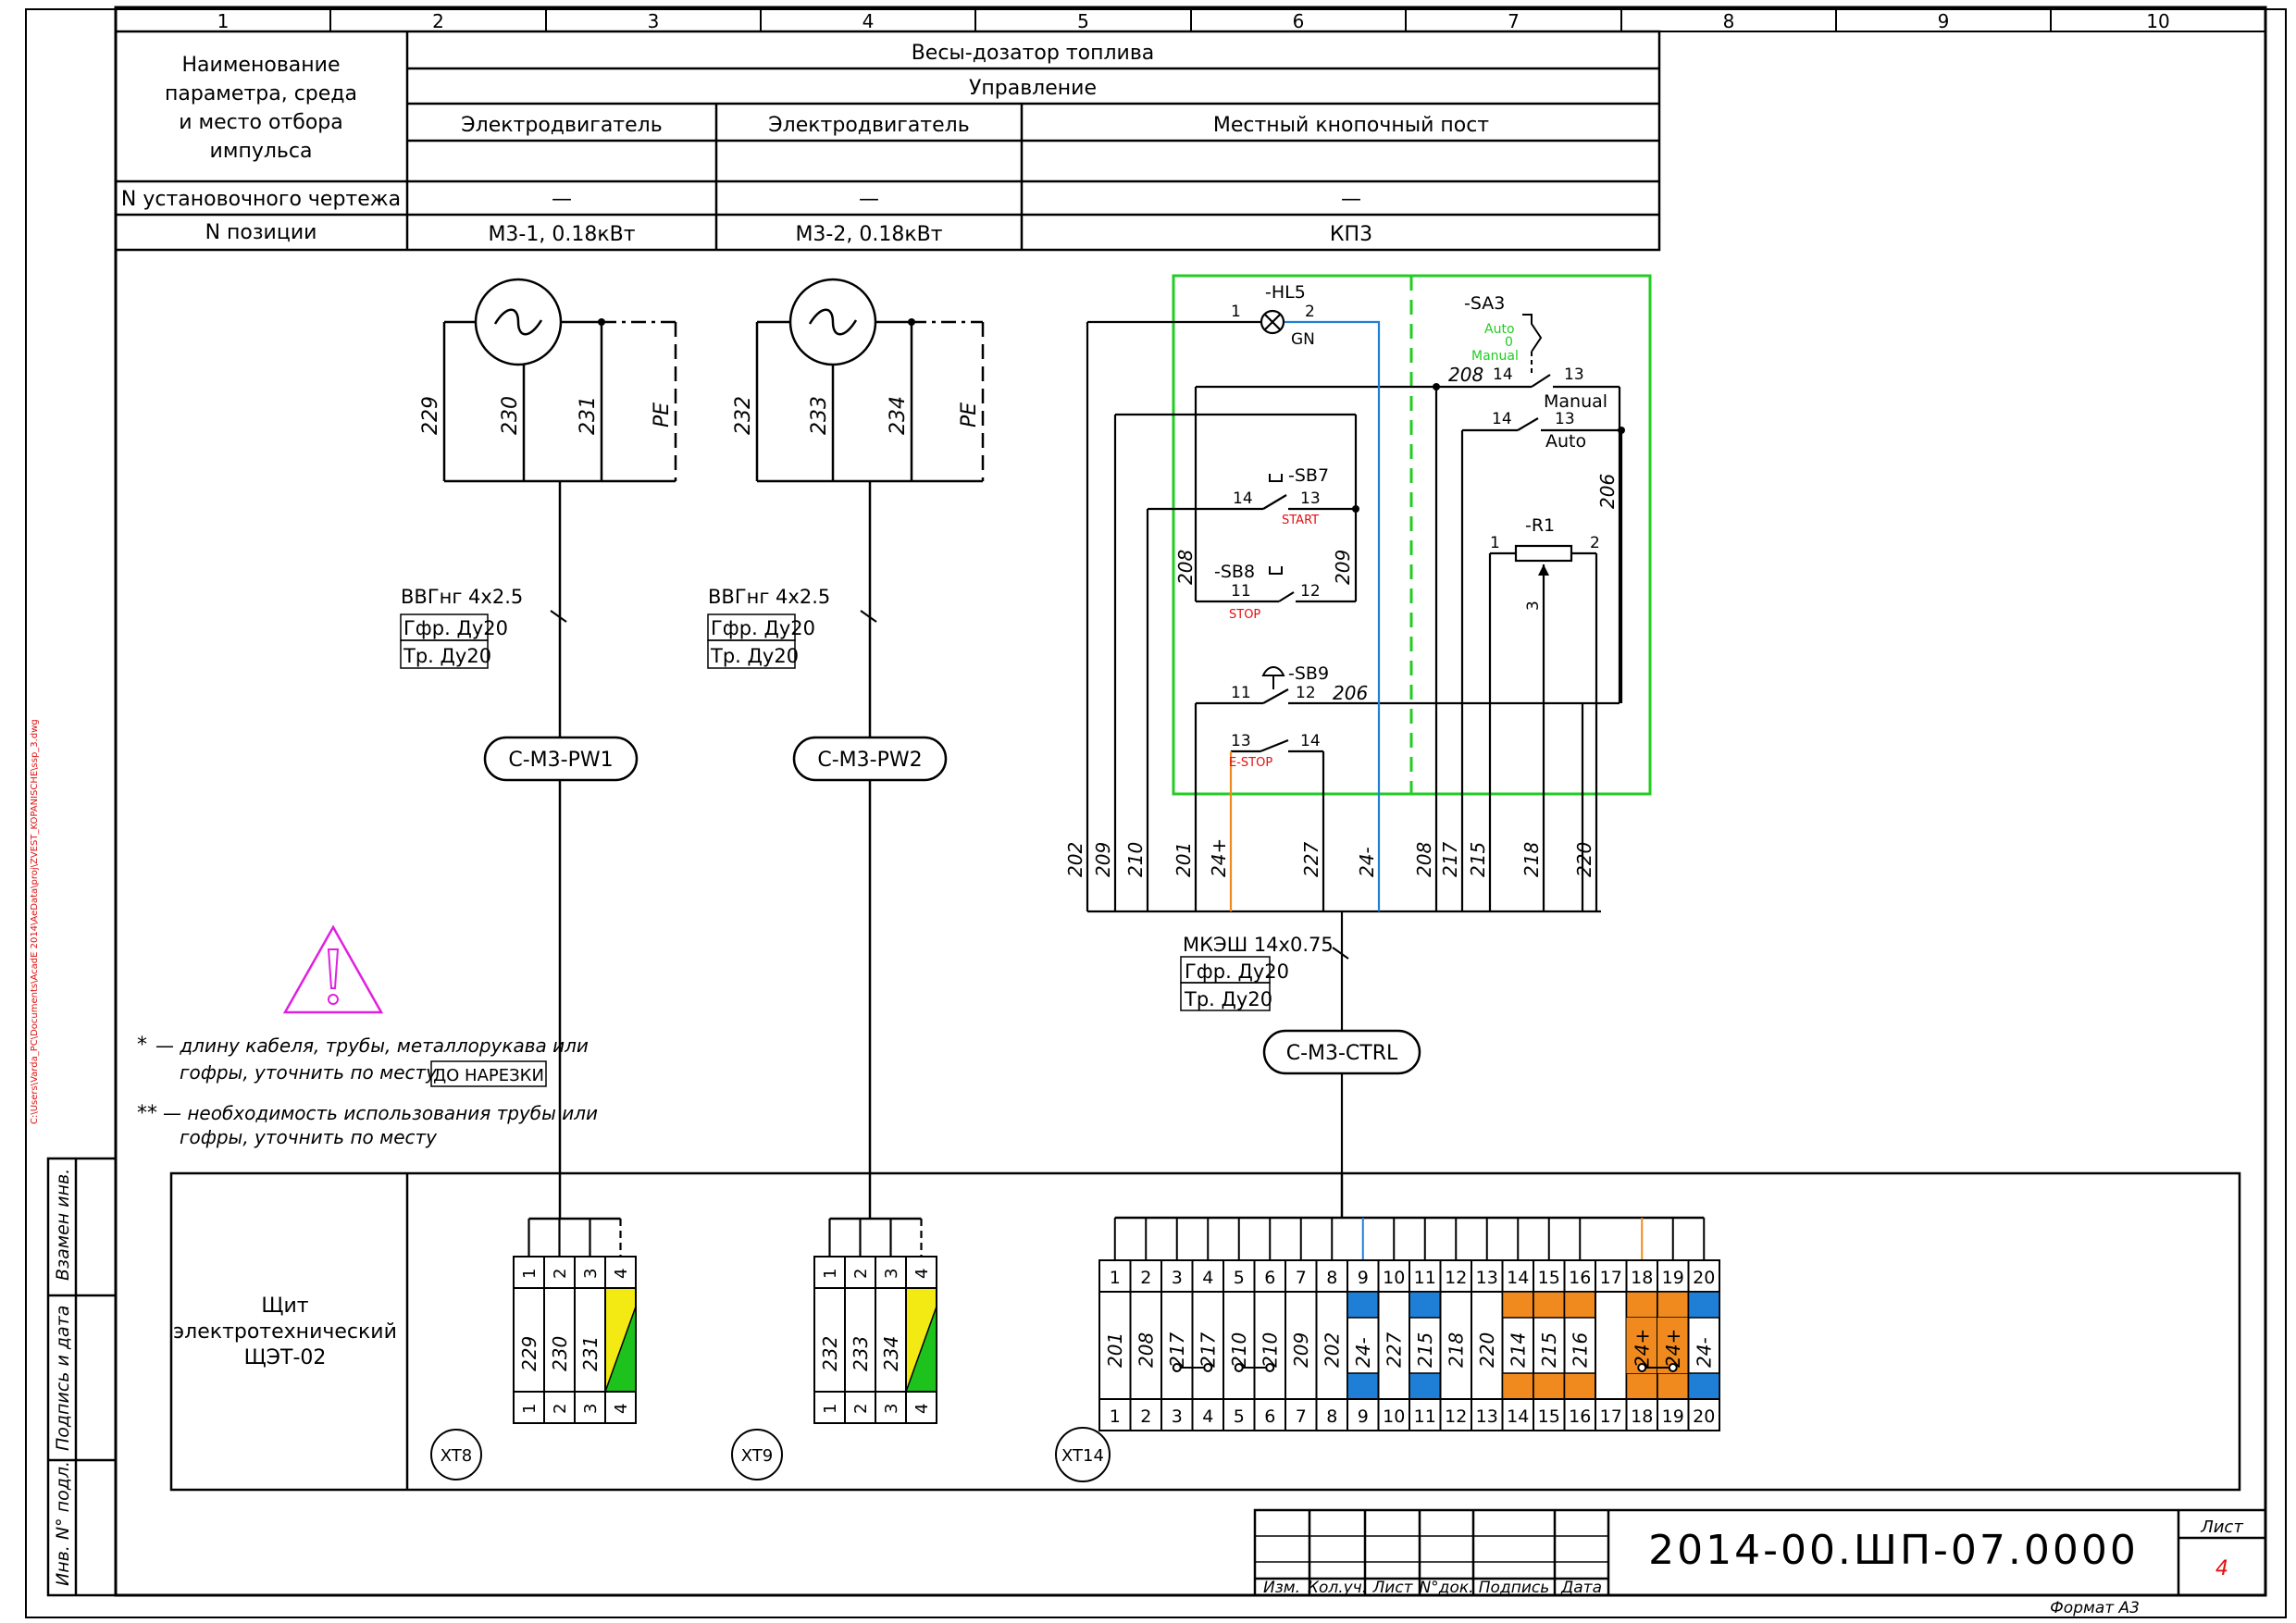 The height and width of the screenshot is (1623, 2296). What do you see at coordinates (1576, 401) in the screenshot?
I see `sa3-c1-mode: Manual` at bounding box center [1576, 401].